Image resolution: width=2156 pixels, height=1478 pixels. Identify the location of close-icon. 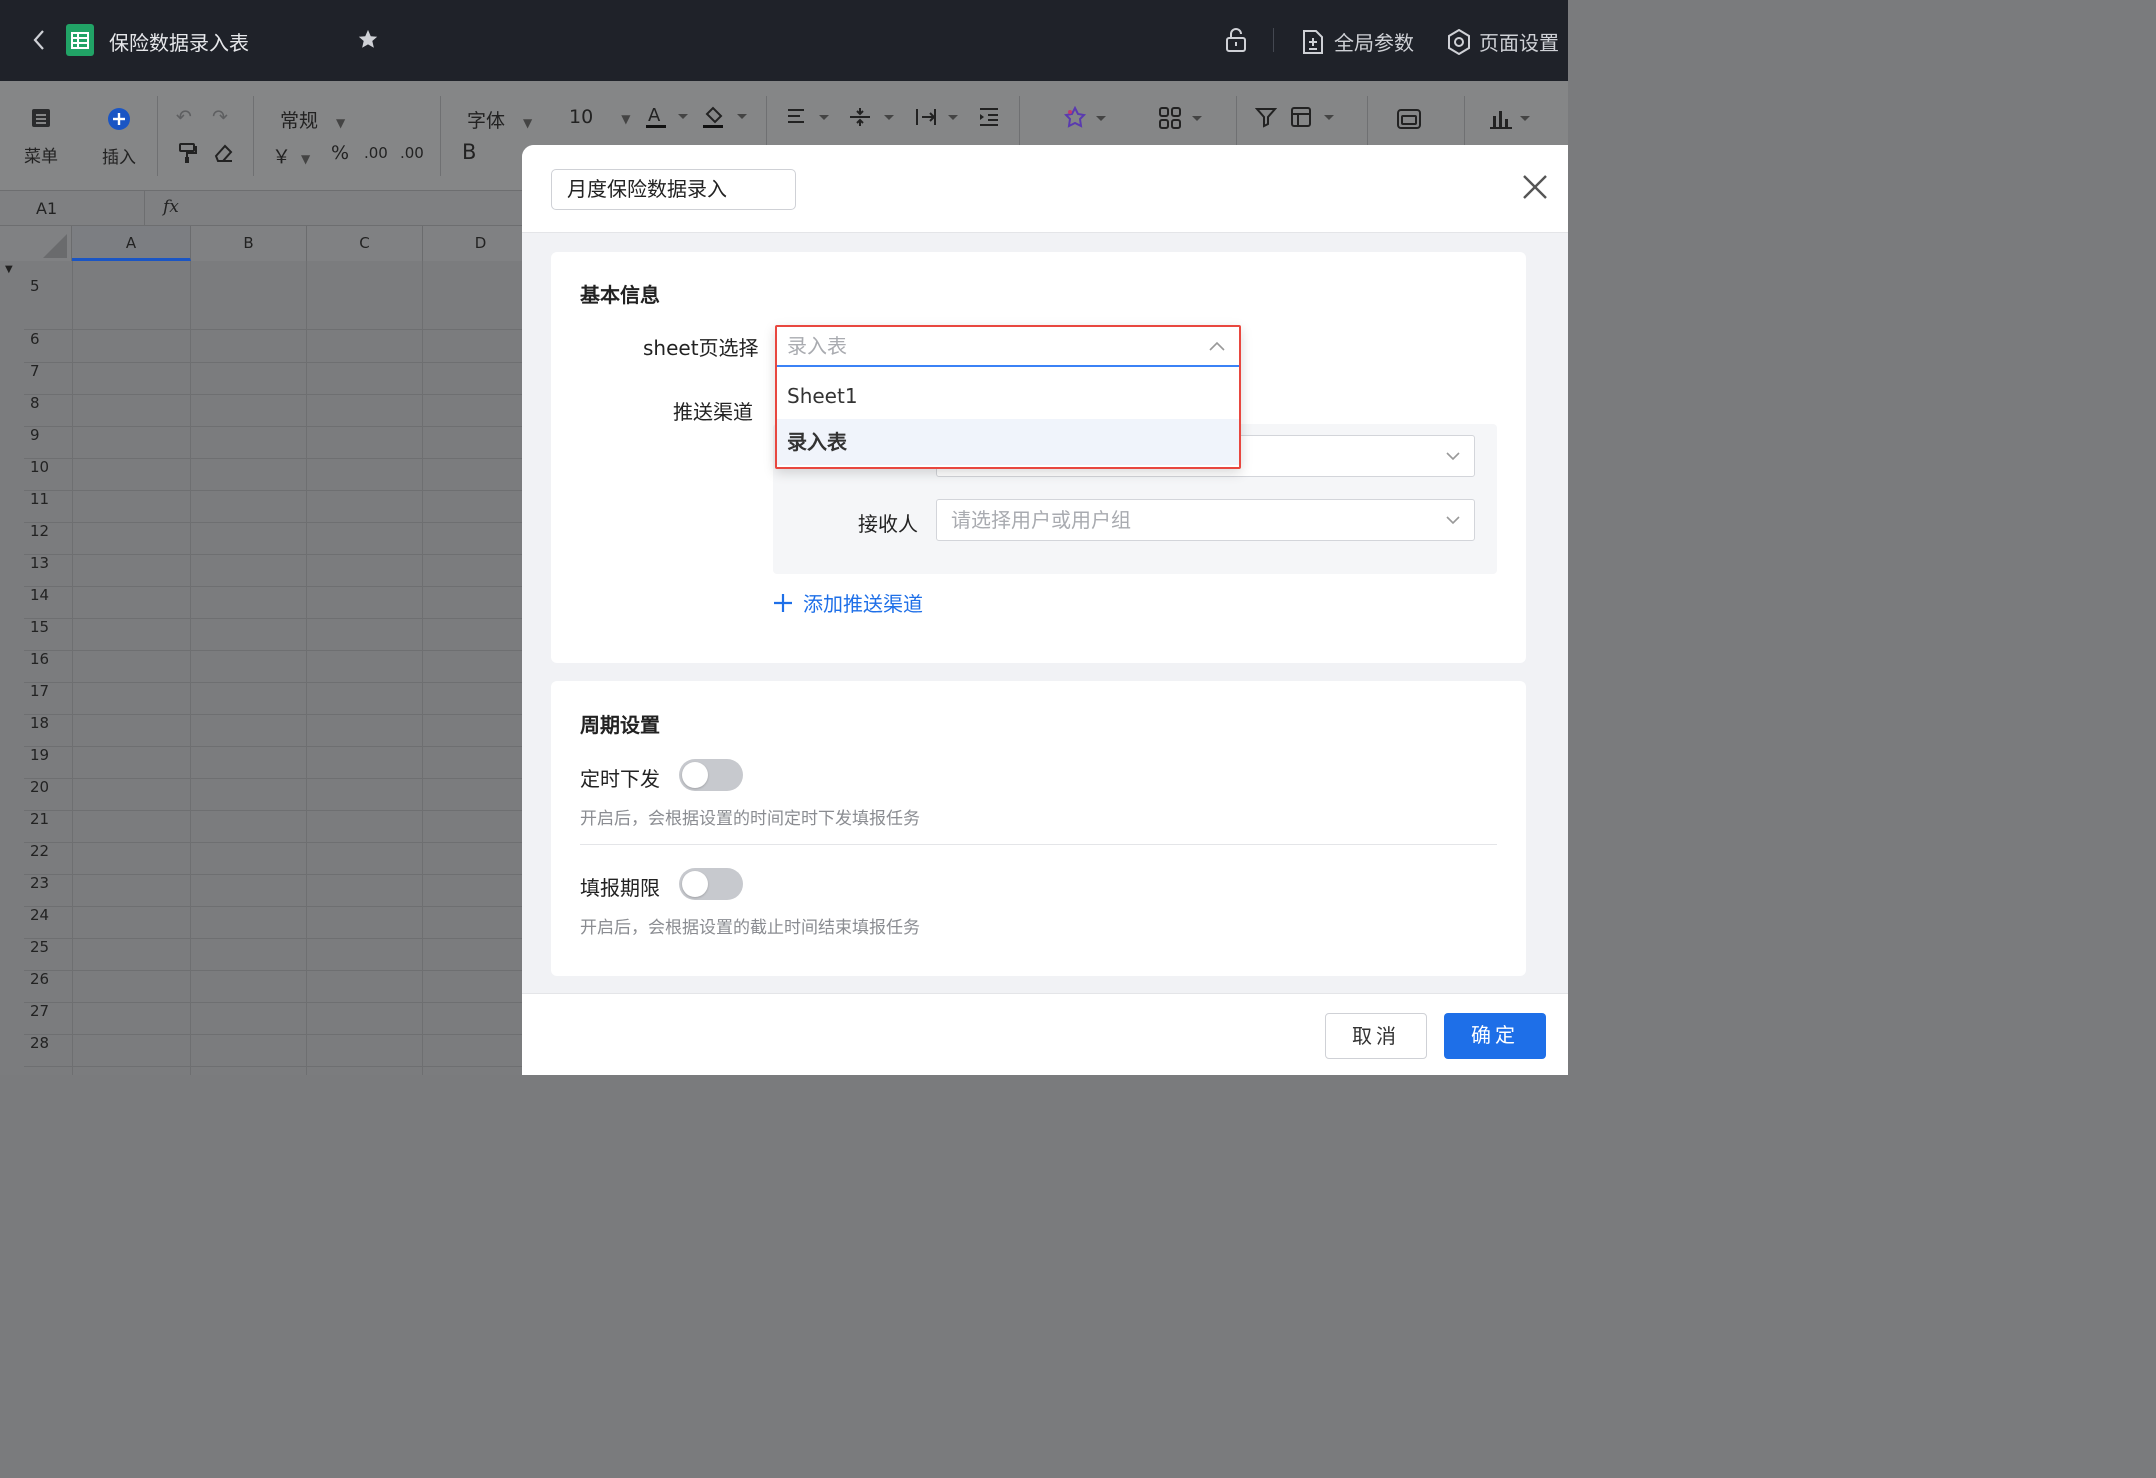
(1535, 187).